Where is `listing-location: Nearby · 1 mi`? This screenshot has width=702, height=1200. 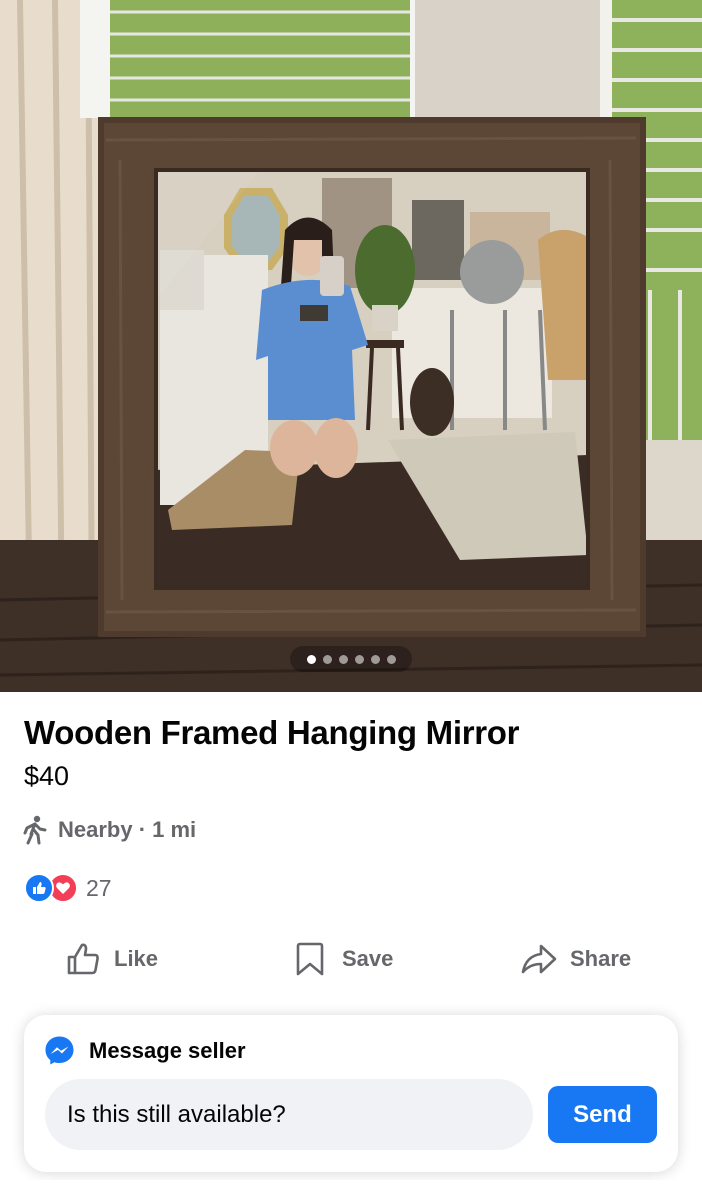
listing-location: Nearby · 1 mi is located at coordinates (109, 830).